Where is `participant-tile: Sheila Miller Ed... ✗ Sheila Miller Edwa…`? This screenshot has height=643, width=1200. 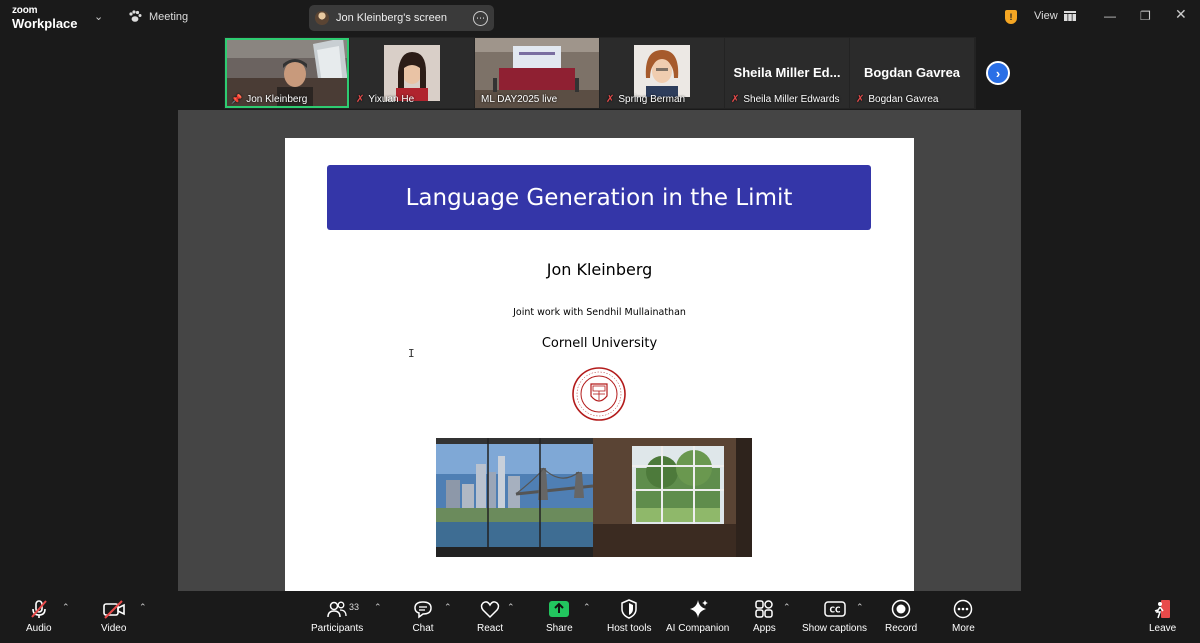
participant-tile: Sheila Miller Ed... ✗ Sheila Miller Edwa… is located at coordinates (787, 73).